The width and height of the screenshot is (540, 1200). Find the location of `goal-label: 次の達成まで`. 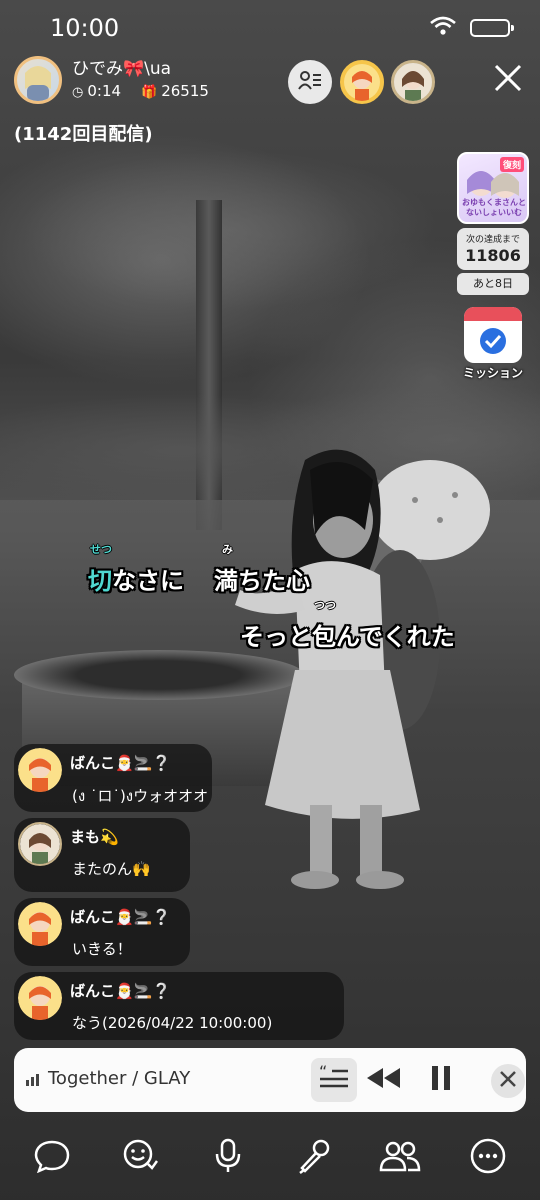

goal-label: 次の達成まで is located at coordinates (492, 240).